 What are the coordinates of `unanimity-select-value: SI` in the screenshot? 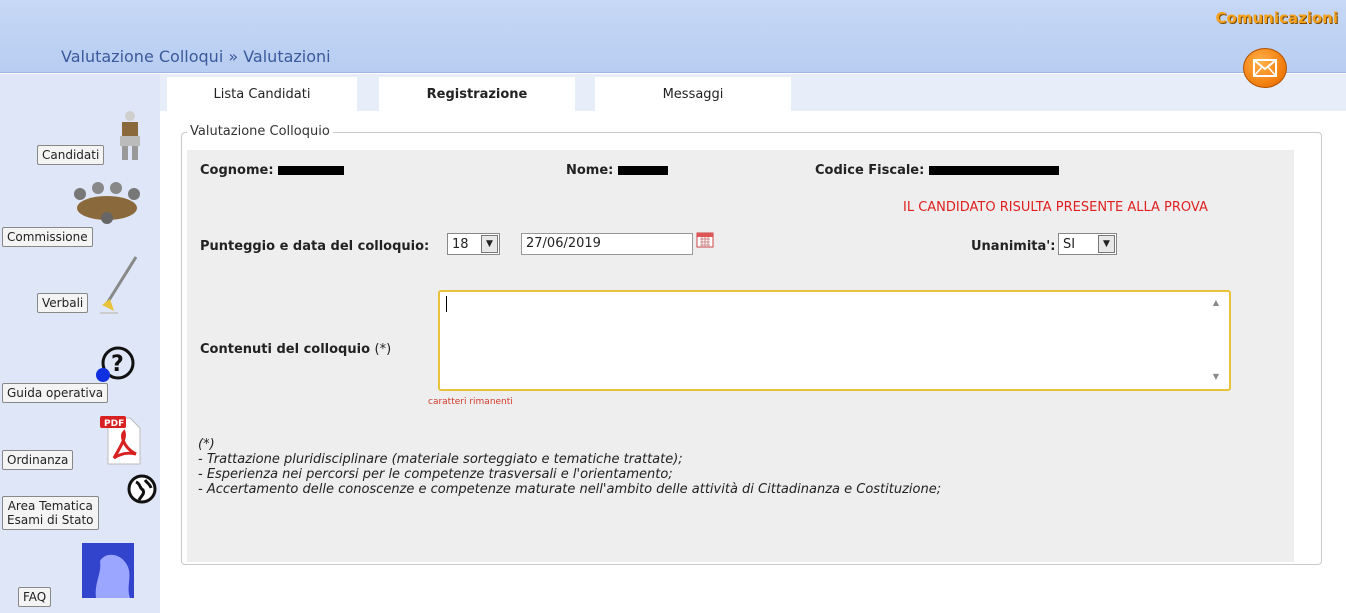 It's located at (1069, 244).